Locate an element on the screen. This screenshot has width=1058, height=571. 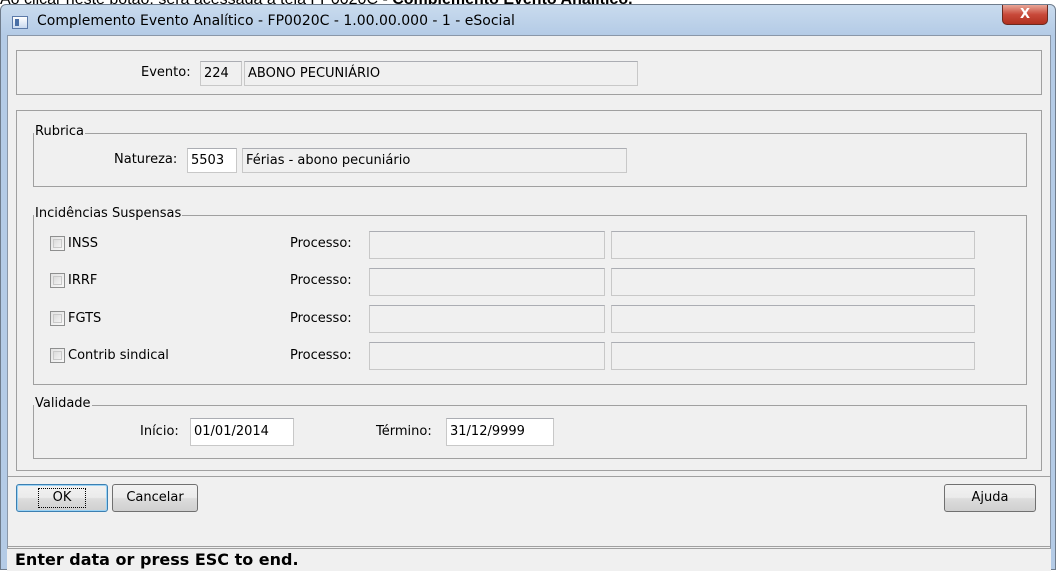
incidencias-legend: Incidências Suspensas is located at coordinates (108, 214).